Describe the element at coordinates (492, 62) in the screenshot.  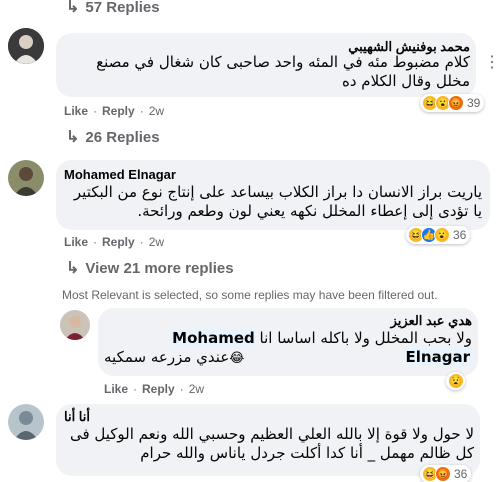
I see `more-dots-icon: ⋮` at that location.